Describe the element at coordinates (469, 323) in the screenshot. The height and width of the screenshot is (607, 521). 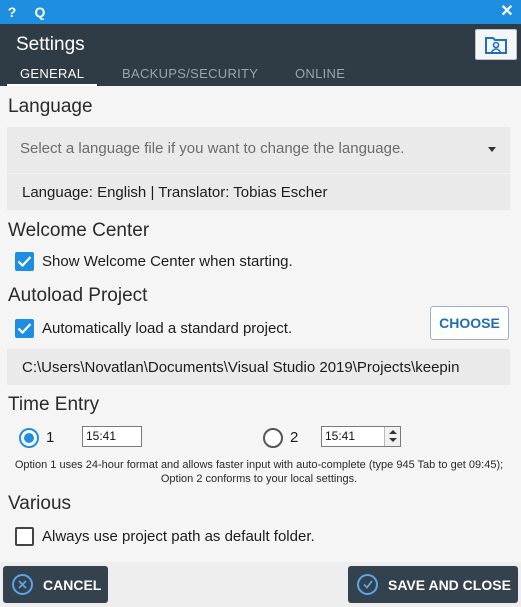
I see `choose-button: CHOOSE` at that location.